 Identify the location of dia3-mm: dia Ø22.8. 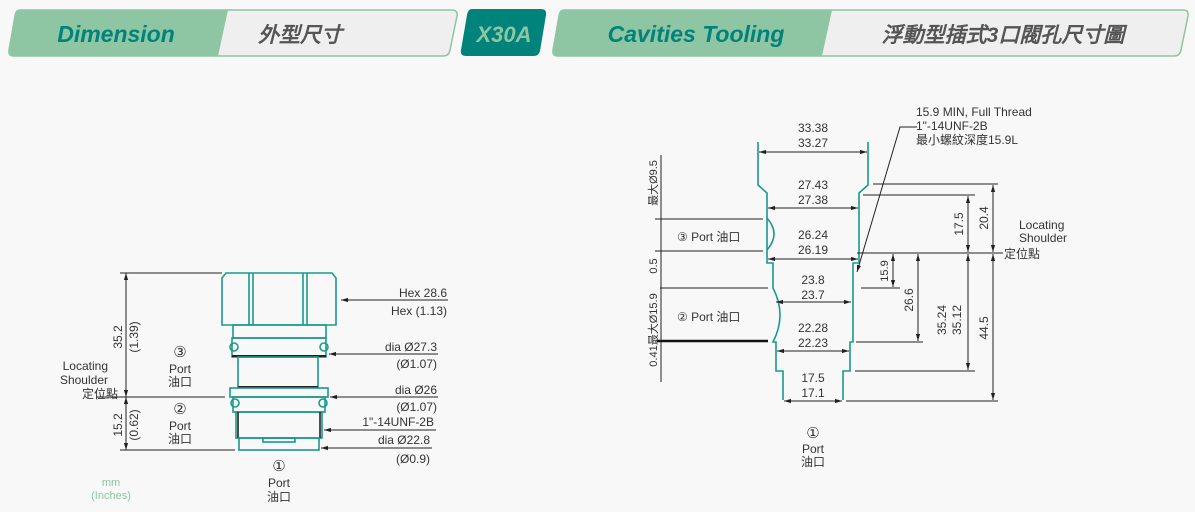
(404, 440).